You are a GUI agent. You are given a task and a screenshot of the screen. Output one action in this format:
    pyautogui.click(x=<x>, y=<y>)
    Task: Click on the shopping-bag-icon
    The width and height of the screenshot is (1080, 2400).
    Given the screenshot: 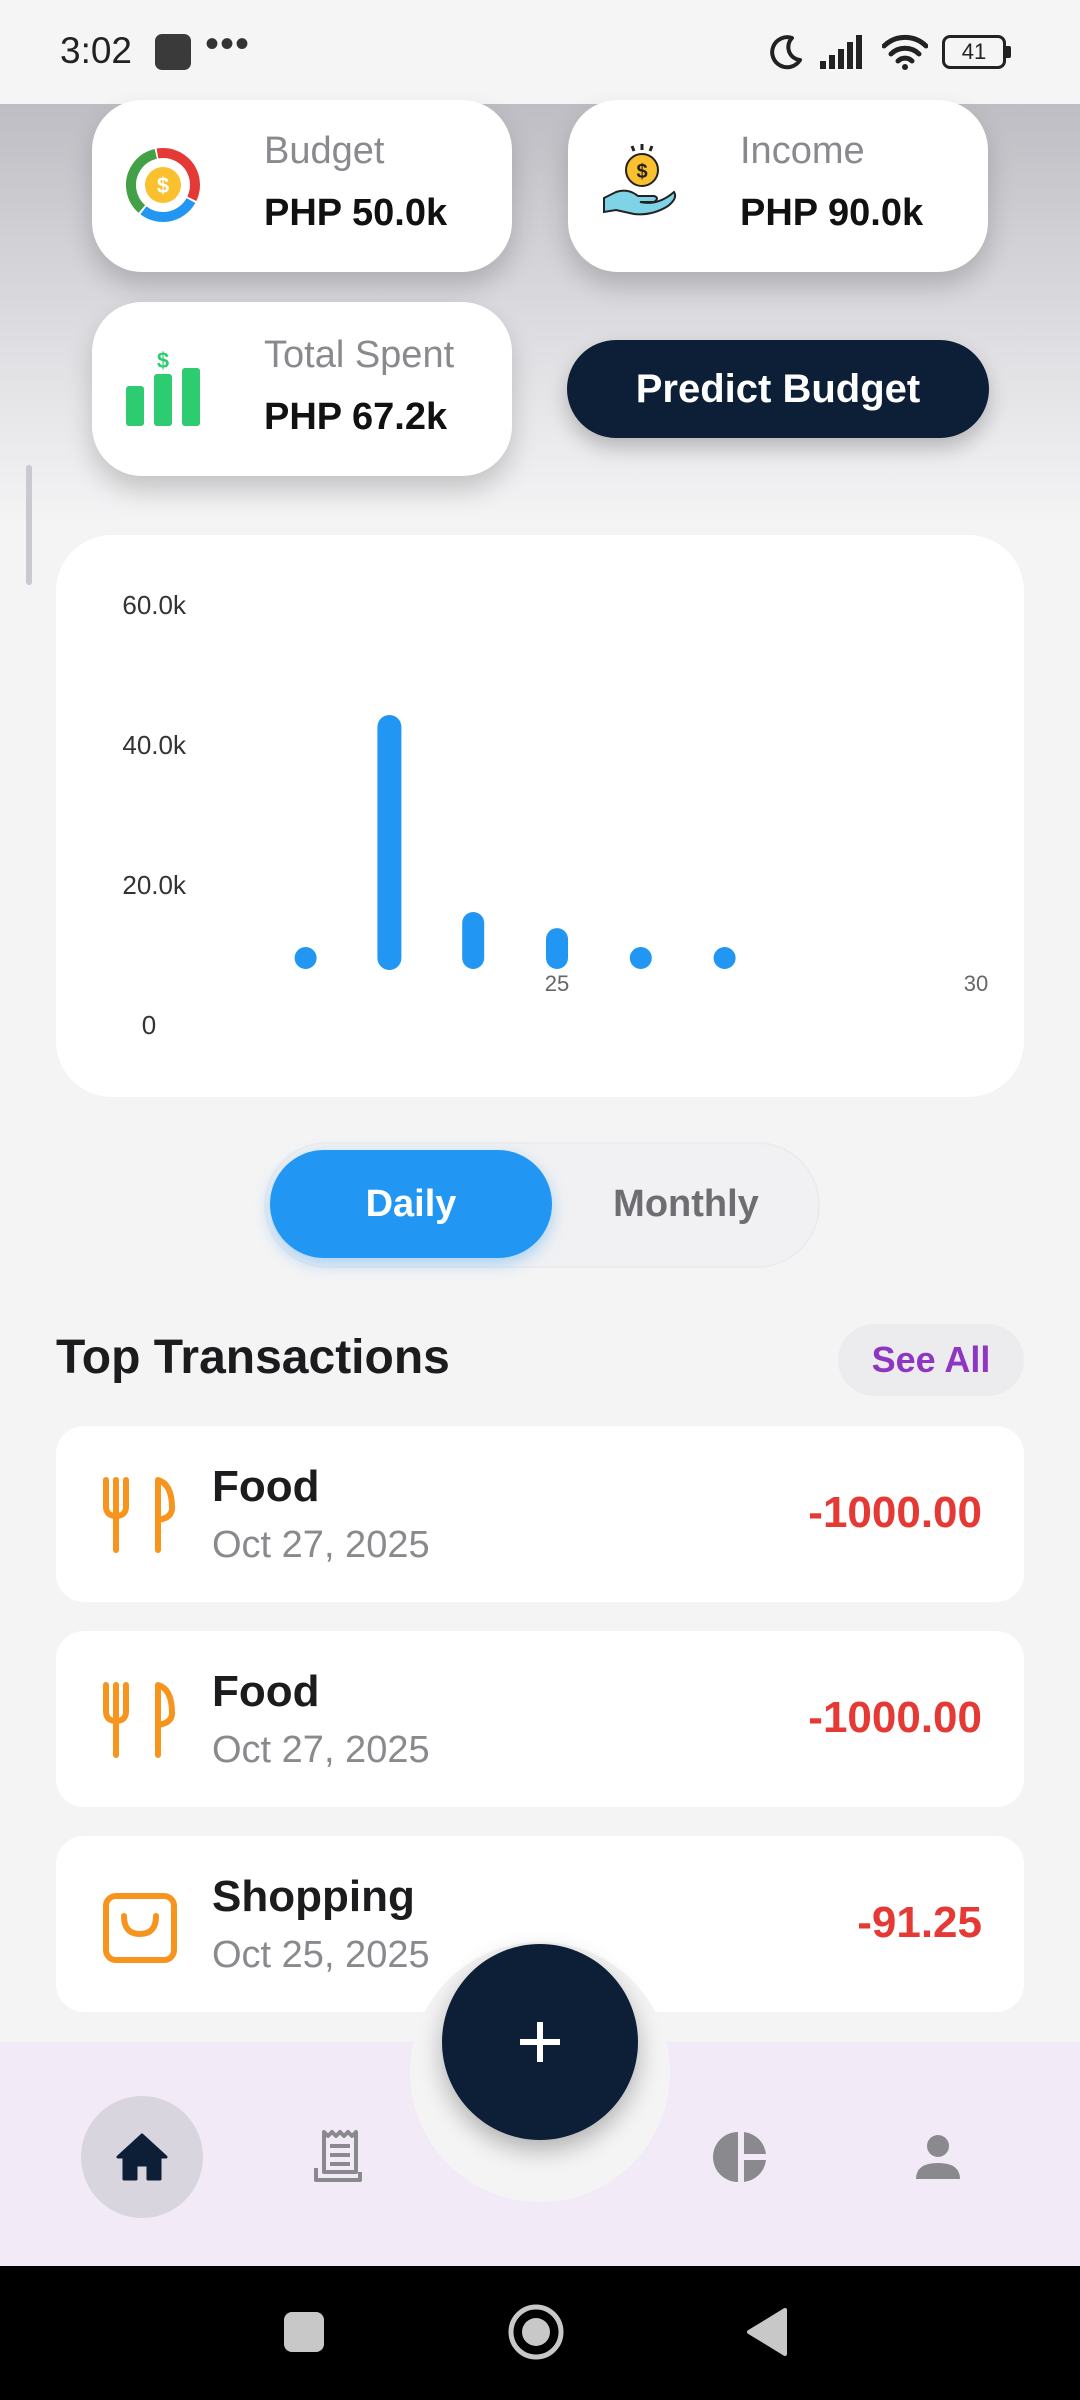 What is the action you would take?
    pyautogui.click(x=140, y=1928)
    